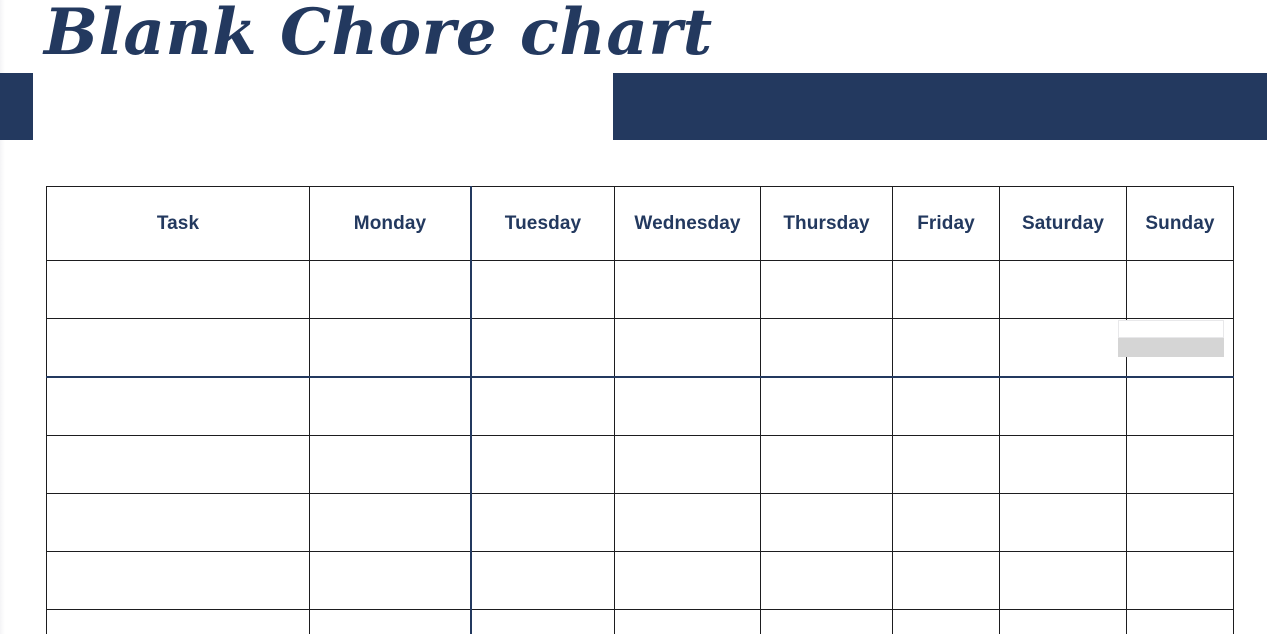  I want to click on cell-dropdown, so click(1171, 339).